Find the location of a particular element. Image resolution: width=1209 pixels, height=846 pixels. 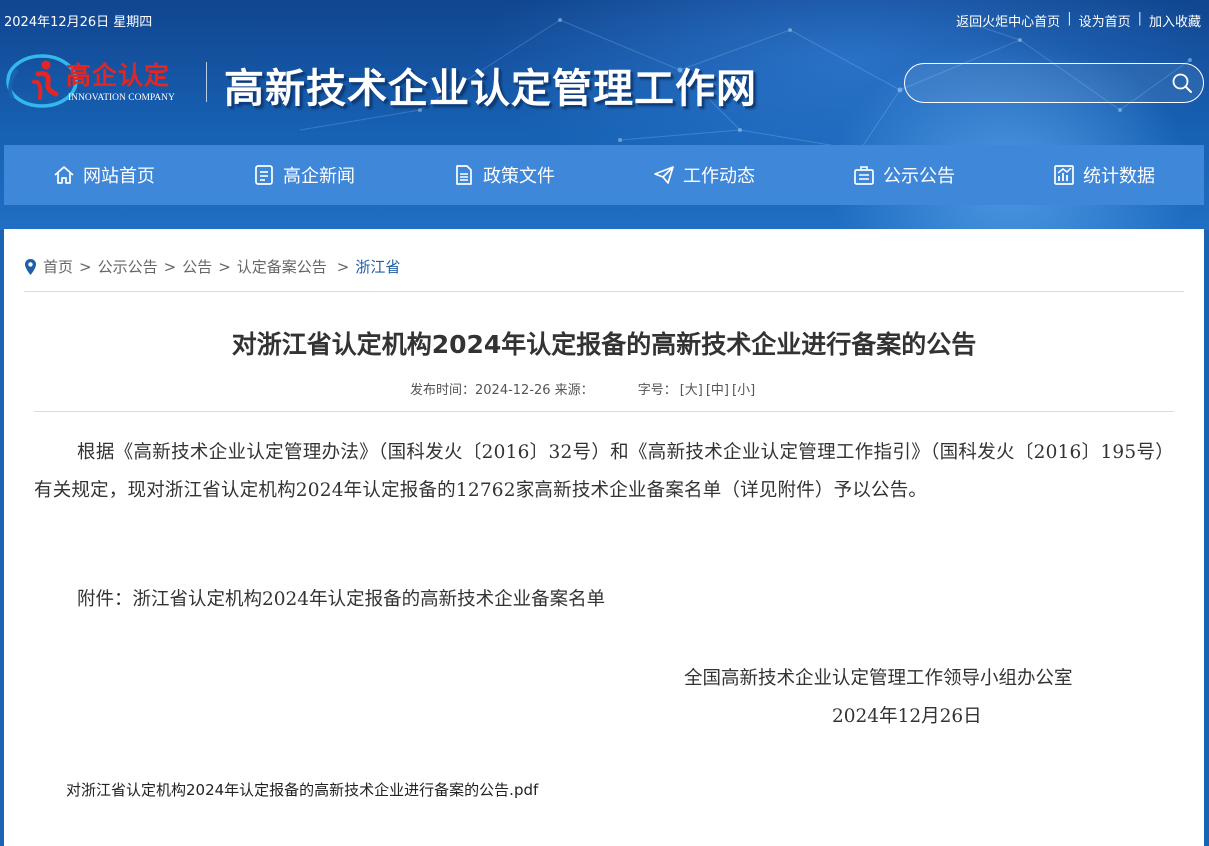

pdf-attachment-link: 对浙江省认定机构2024年认定报备的高新技术企业进行备案的公告.pdf is located at coordinates (302, 789).